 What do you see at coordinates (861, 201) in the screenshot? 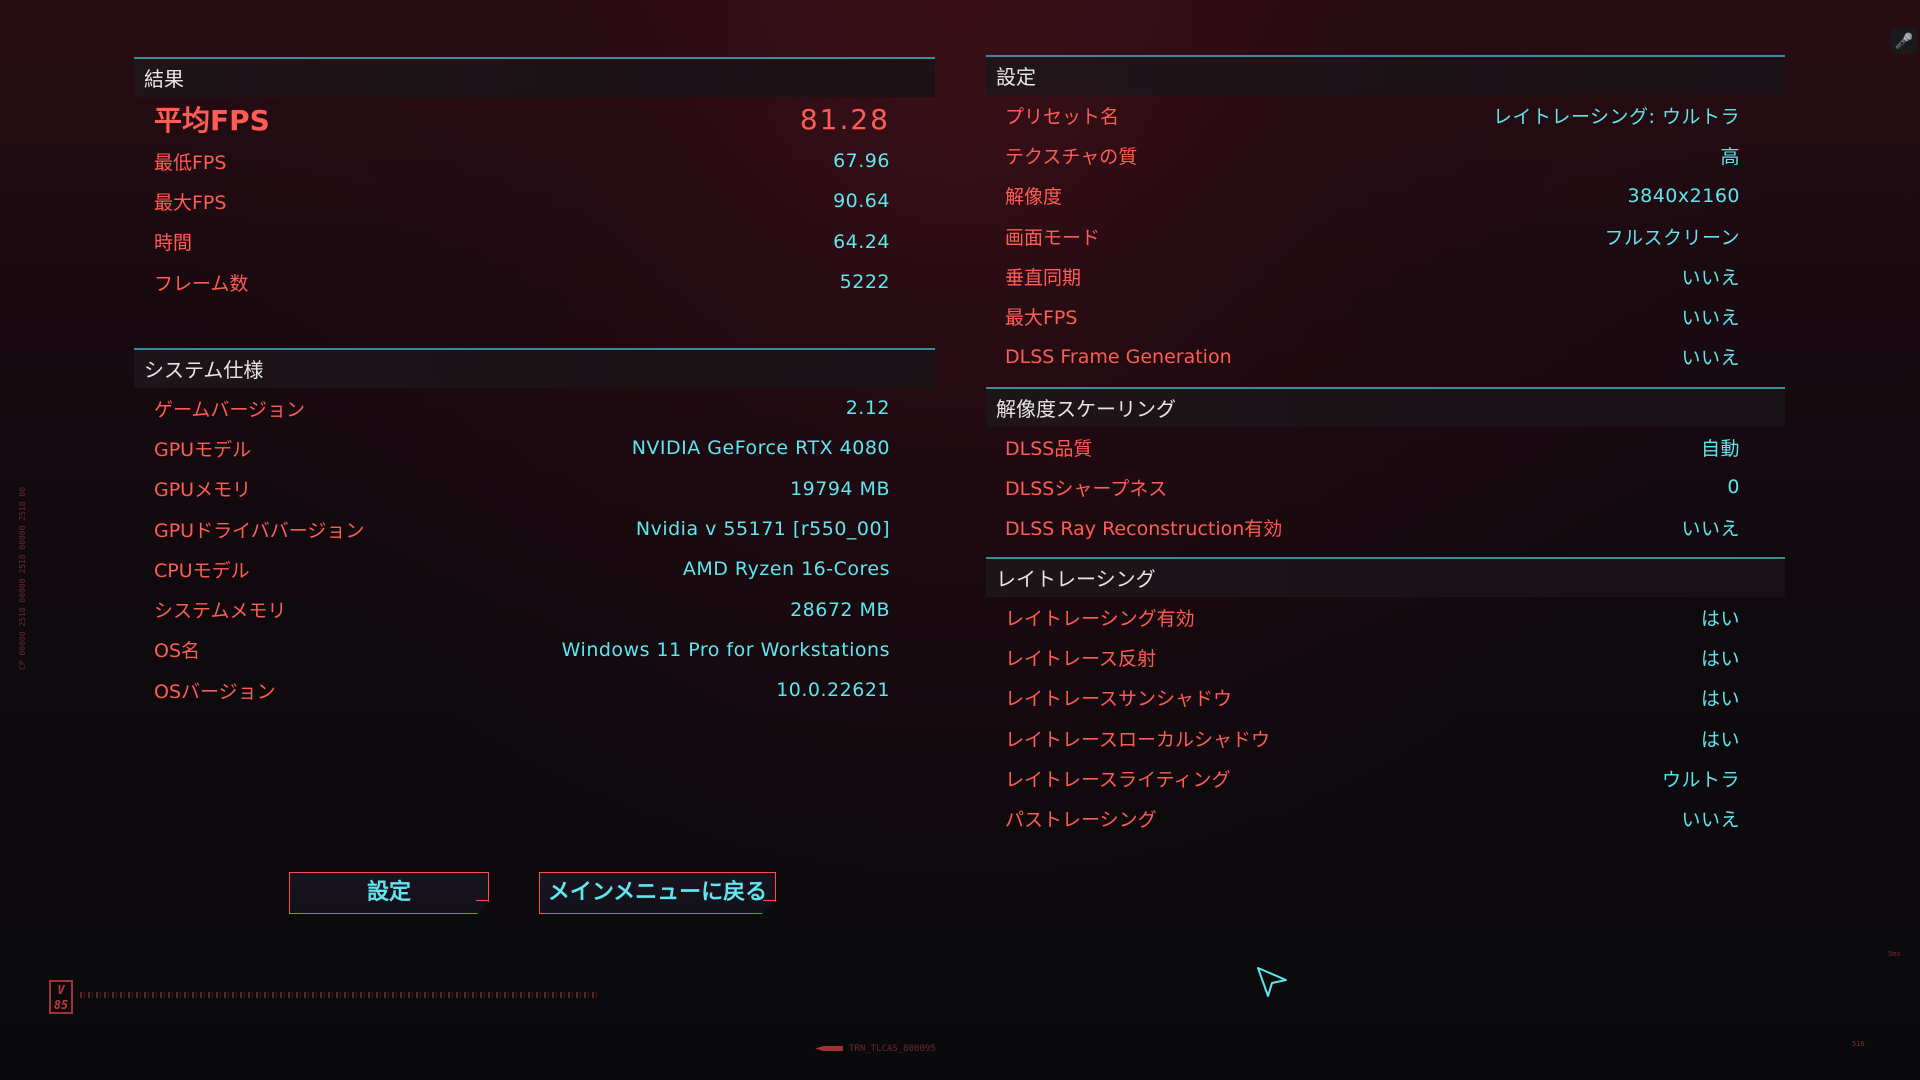
I see `row-value: 90.64` at bounding box center [861, 201].